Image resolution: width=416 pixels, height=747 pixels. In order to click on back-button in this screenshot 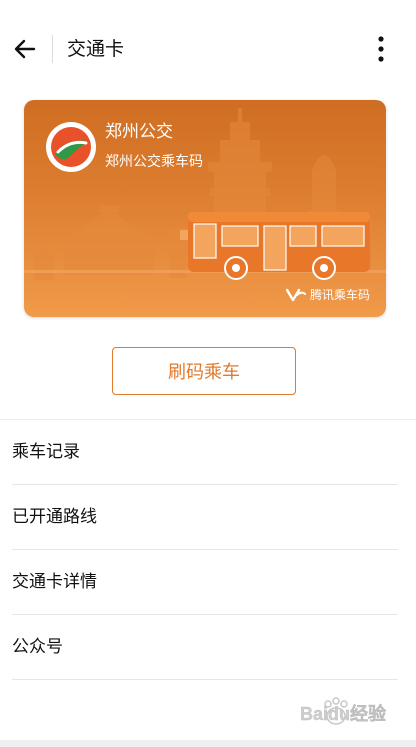, I will do `click(25, 49)`.